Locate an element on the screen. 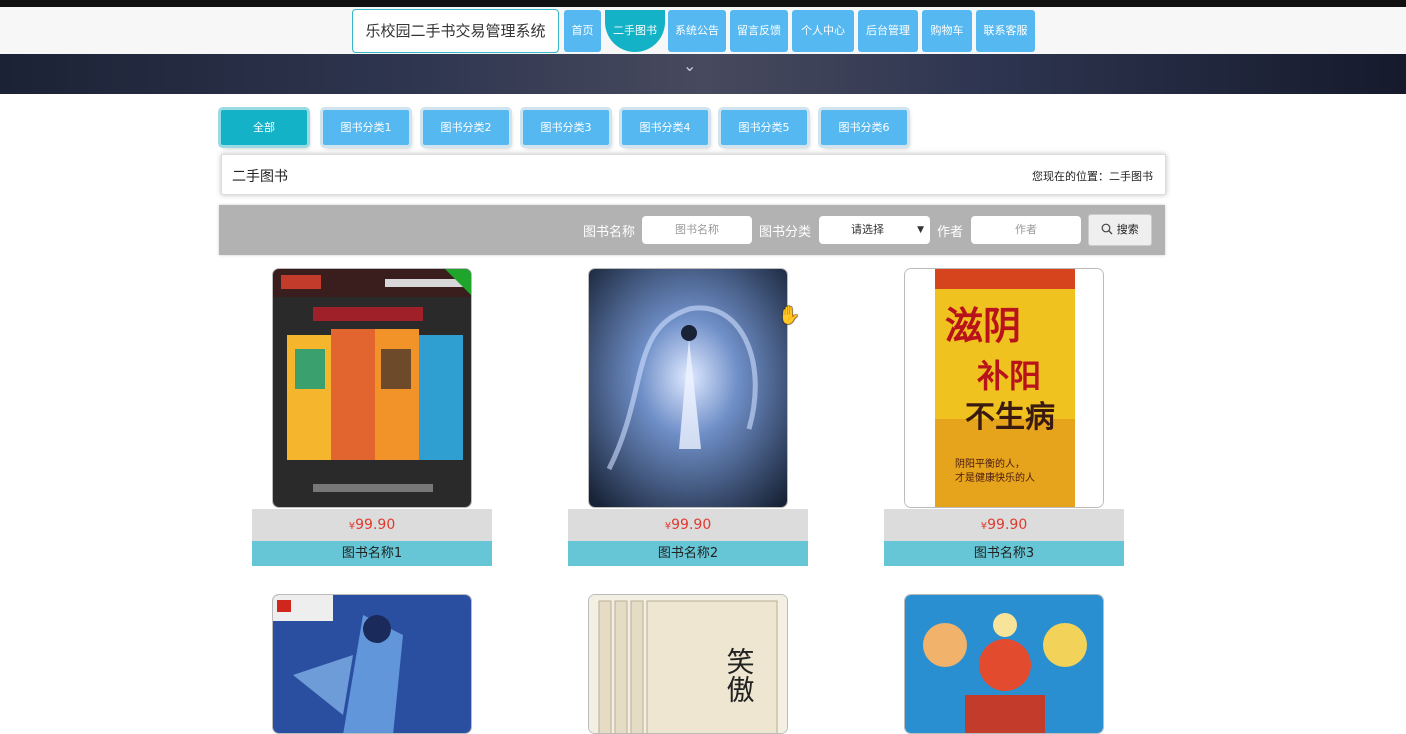  book-card: ¥99.90 图书名称2 is located at coordinates (688, 417).